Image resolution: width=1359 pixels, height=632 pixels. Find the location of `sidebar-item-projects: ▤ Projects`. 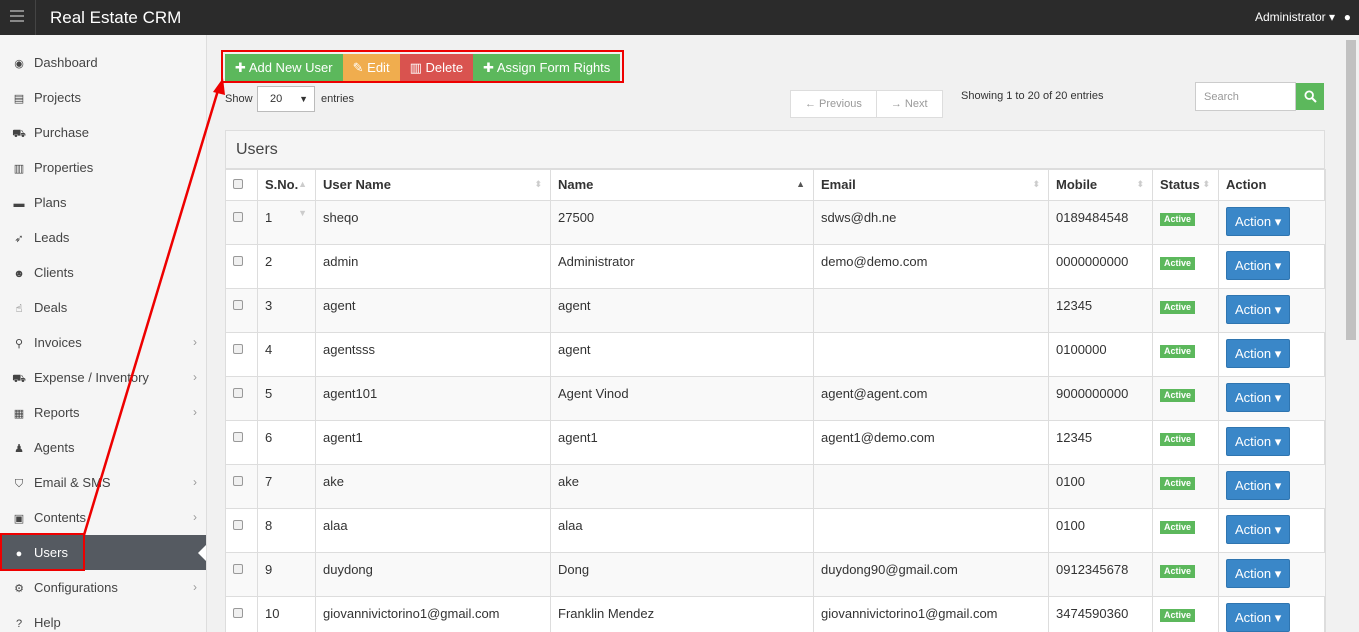

sidebar-item-projects: ▤ Projects is located at coordinates (103, 97).